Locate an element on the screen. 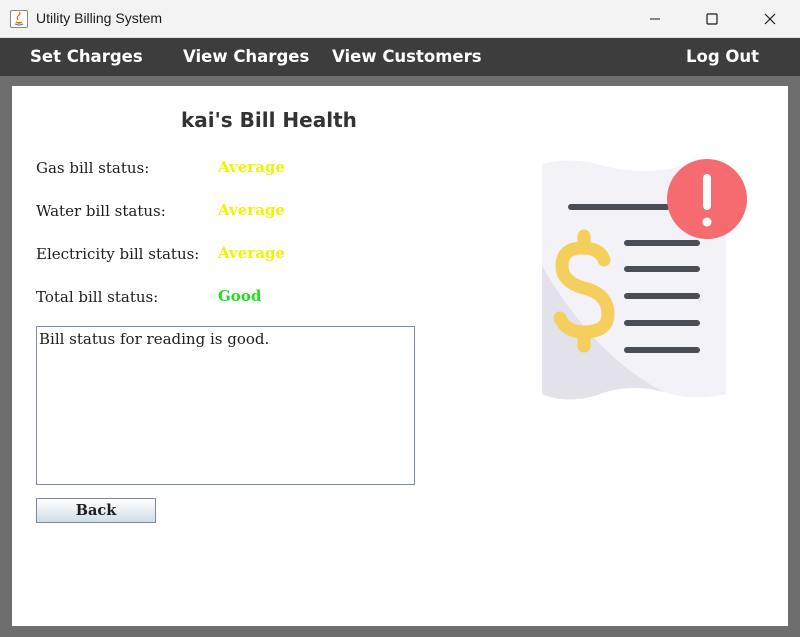 This screenshot has width=800, height=637. water-status-value: Average is located at coordinates (251, 210).